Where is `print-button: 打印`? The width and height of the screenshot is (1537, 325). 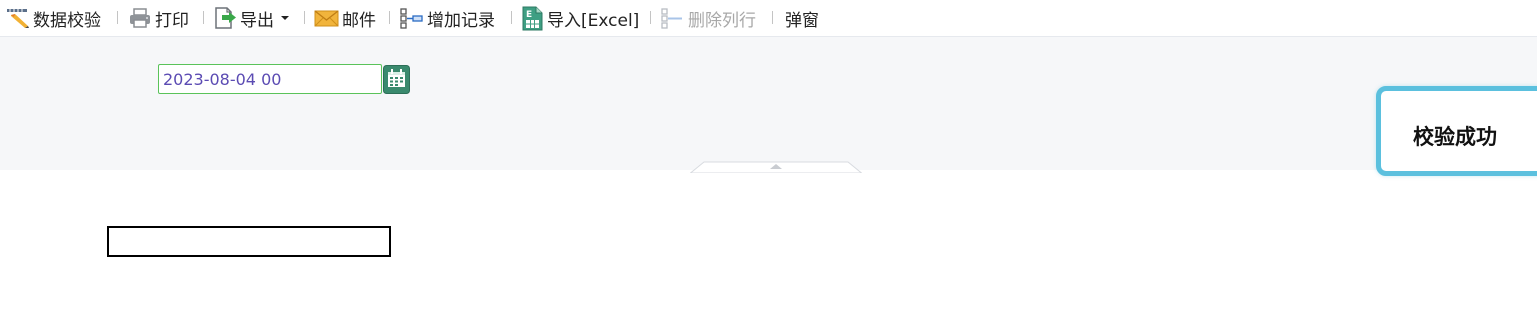
print-button: 打印 is located at coordinates (158, 18).